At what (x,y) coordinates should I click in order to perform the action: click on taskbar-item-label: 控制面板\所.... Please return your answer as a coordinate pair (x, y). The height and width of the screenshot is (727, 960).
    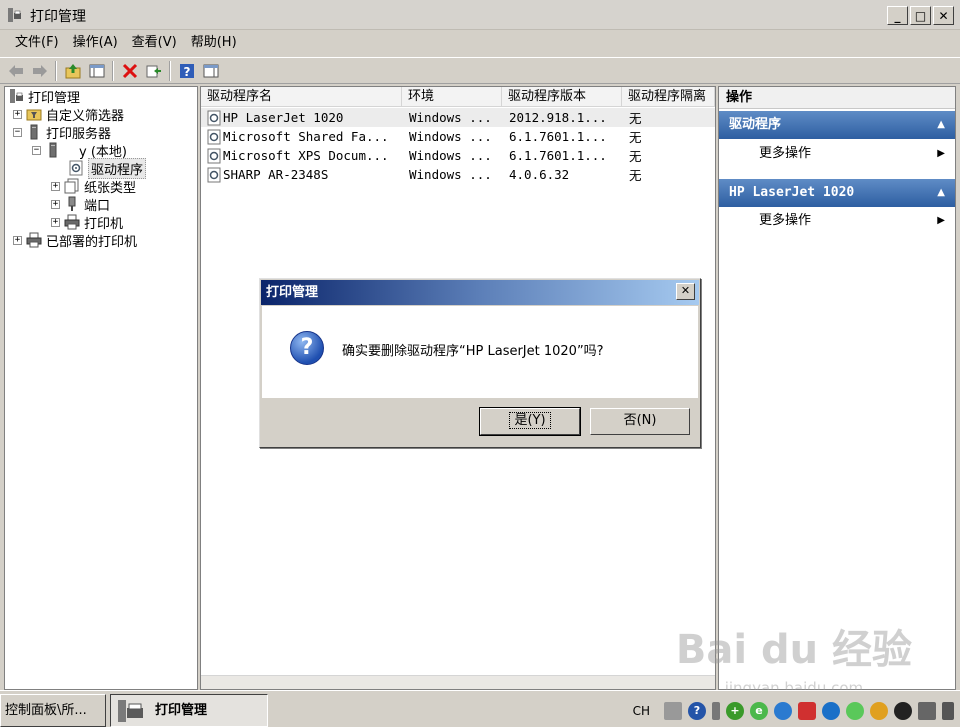
    Looking at the image, I should click on (46, 710).